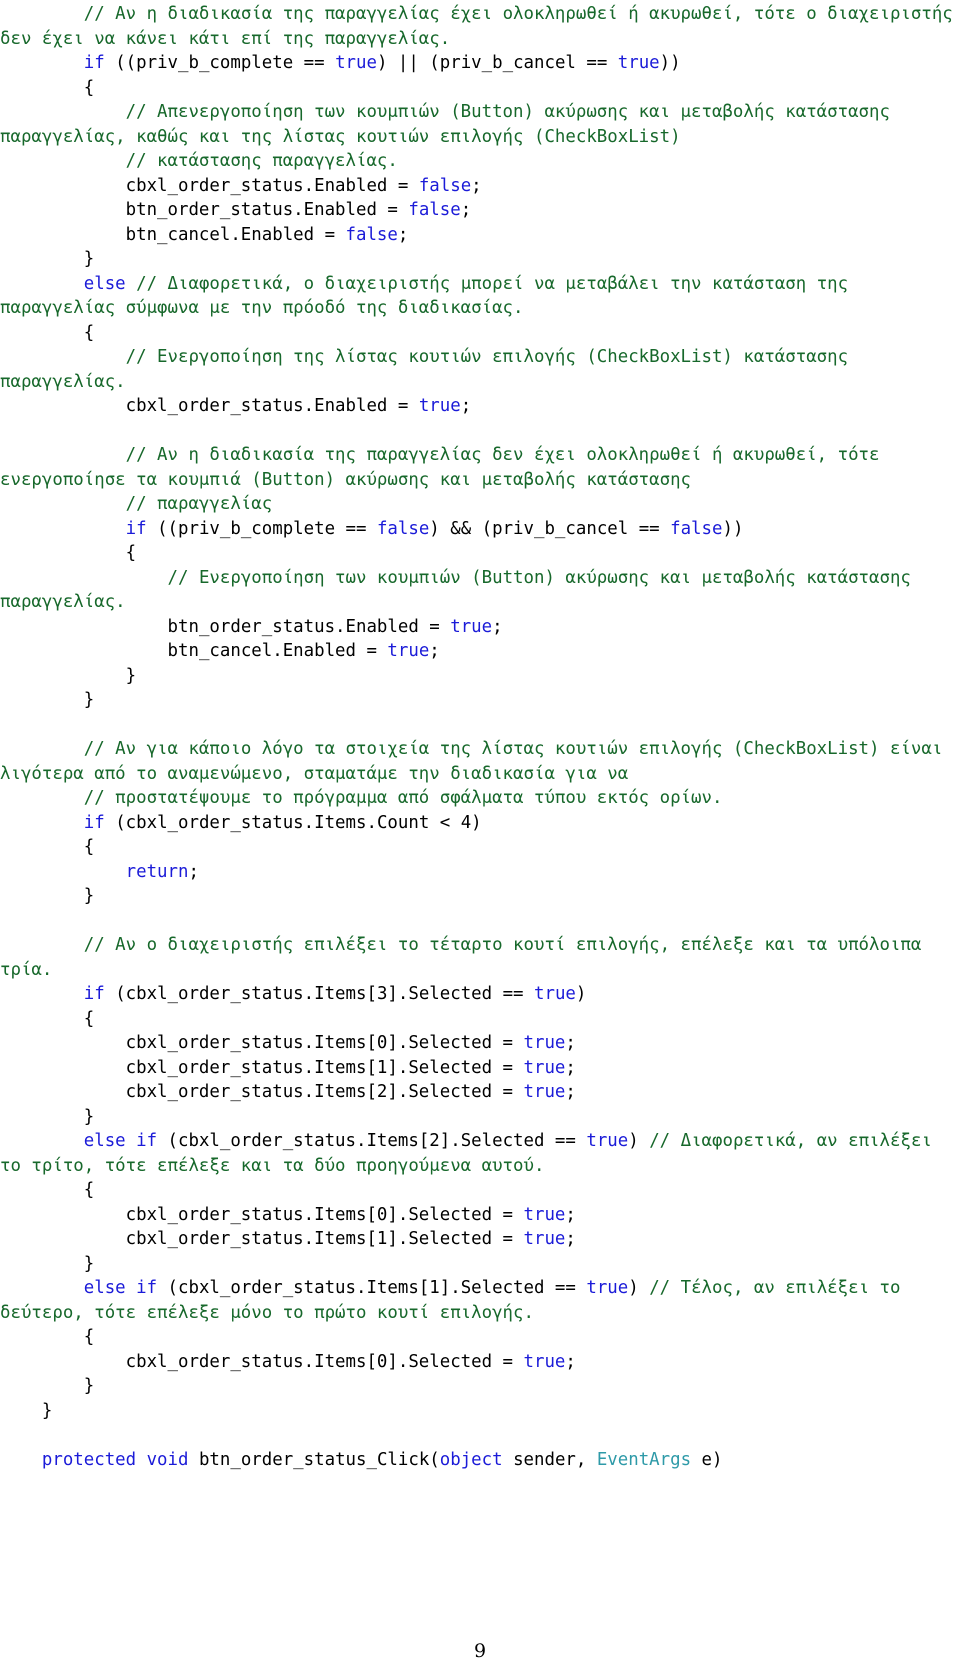  Describe the element at coordinates (707, 1459) in the screenshot. I see `code-text: e)` at that location.